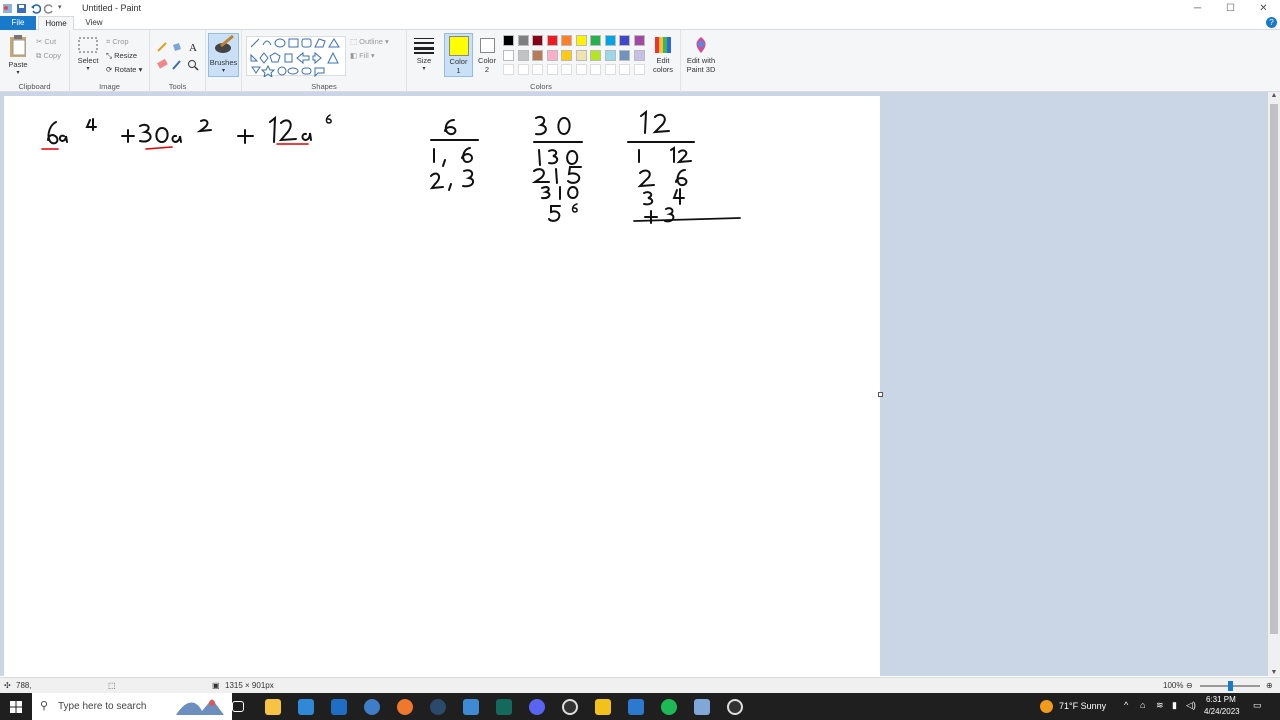 Image resolution: width=1280 pixels, height=720 pixels. I want to click on copy-button: ⧉ Copy, so click(48, 56).